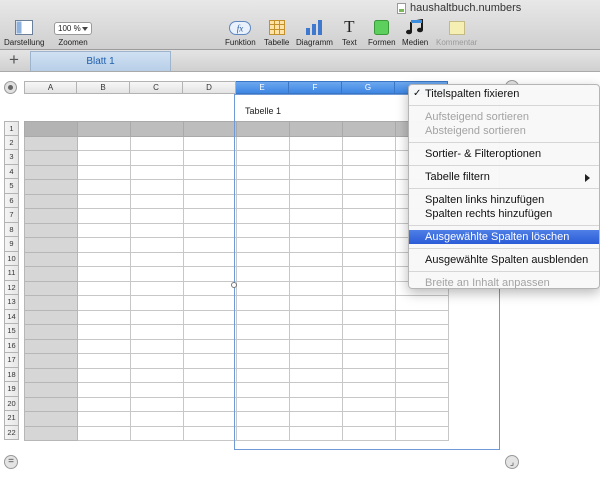 Image resolution: width=600 pixels, height=482 pixels. I want to click on menu-item: Spalten rechts hinzufügen, so click(504, 214).